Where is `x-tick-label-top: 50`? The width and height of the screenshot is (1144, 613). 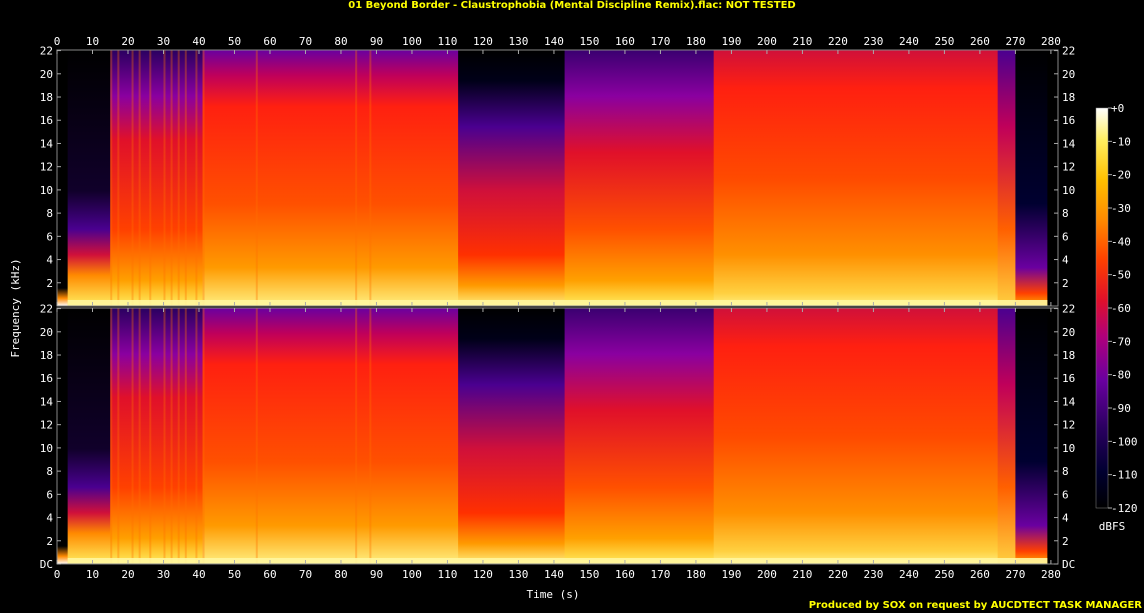
x-tick-label-top: 50 is located at coordinates (234, 41).